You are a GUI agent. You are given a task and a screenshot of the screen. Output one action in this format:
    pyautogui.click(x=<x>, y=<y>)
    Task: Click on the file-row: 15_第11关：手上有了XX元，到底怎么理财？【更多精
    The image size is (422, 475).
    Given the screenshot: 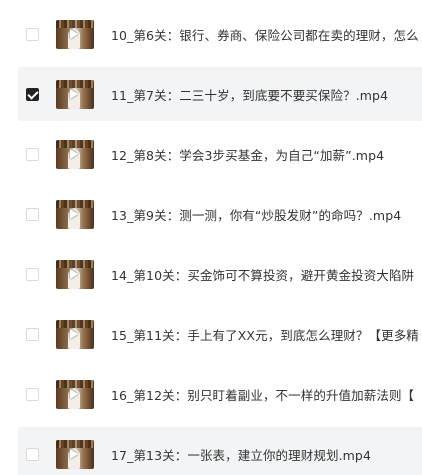 What is the action you would take?
    pyautogui.click(x=220, y=334)
    